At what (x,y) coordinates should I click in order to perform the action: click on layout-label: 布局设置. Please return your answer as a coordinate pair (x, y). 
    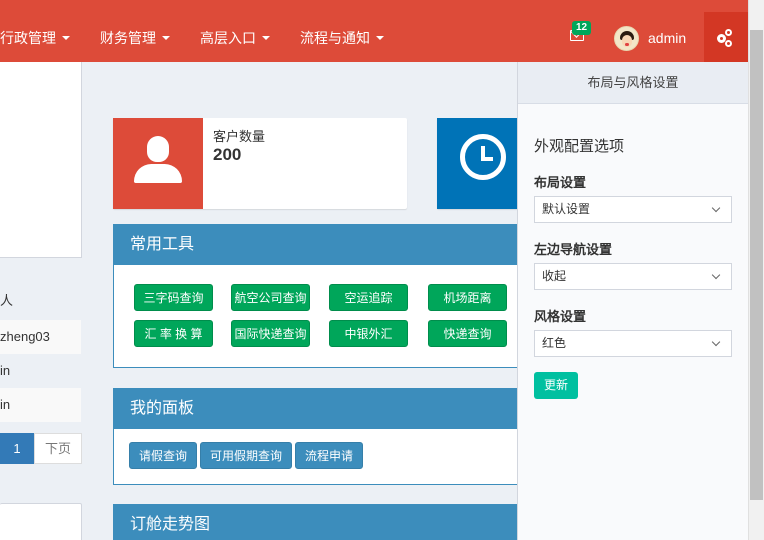
    Looking at the image, I should click on (560, 182).